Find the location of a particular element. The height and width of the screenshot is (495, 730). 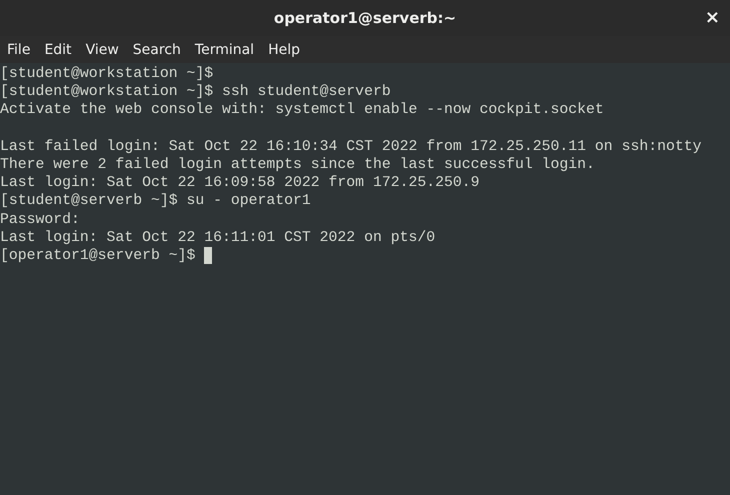

terminal-line: [student@workstation ~]$ is located at coordinates (107, 74).